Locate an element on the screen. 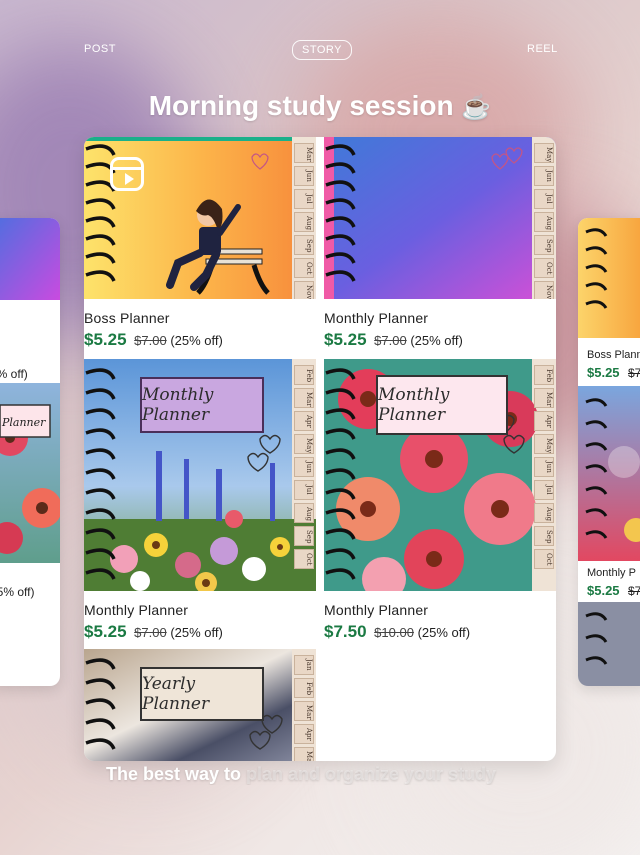  yearly-planner-thumbnail: Yearly Planner Jan Feb Mar Apr May is located at coordinates (200, 705).